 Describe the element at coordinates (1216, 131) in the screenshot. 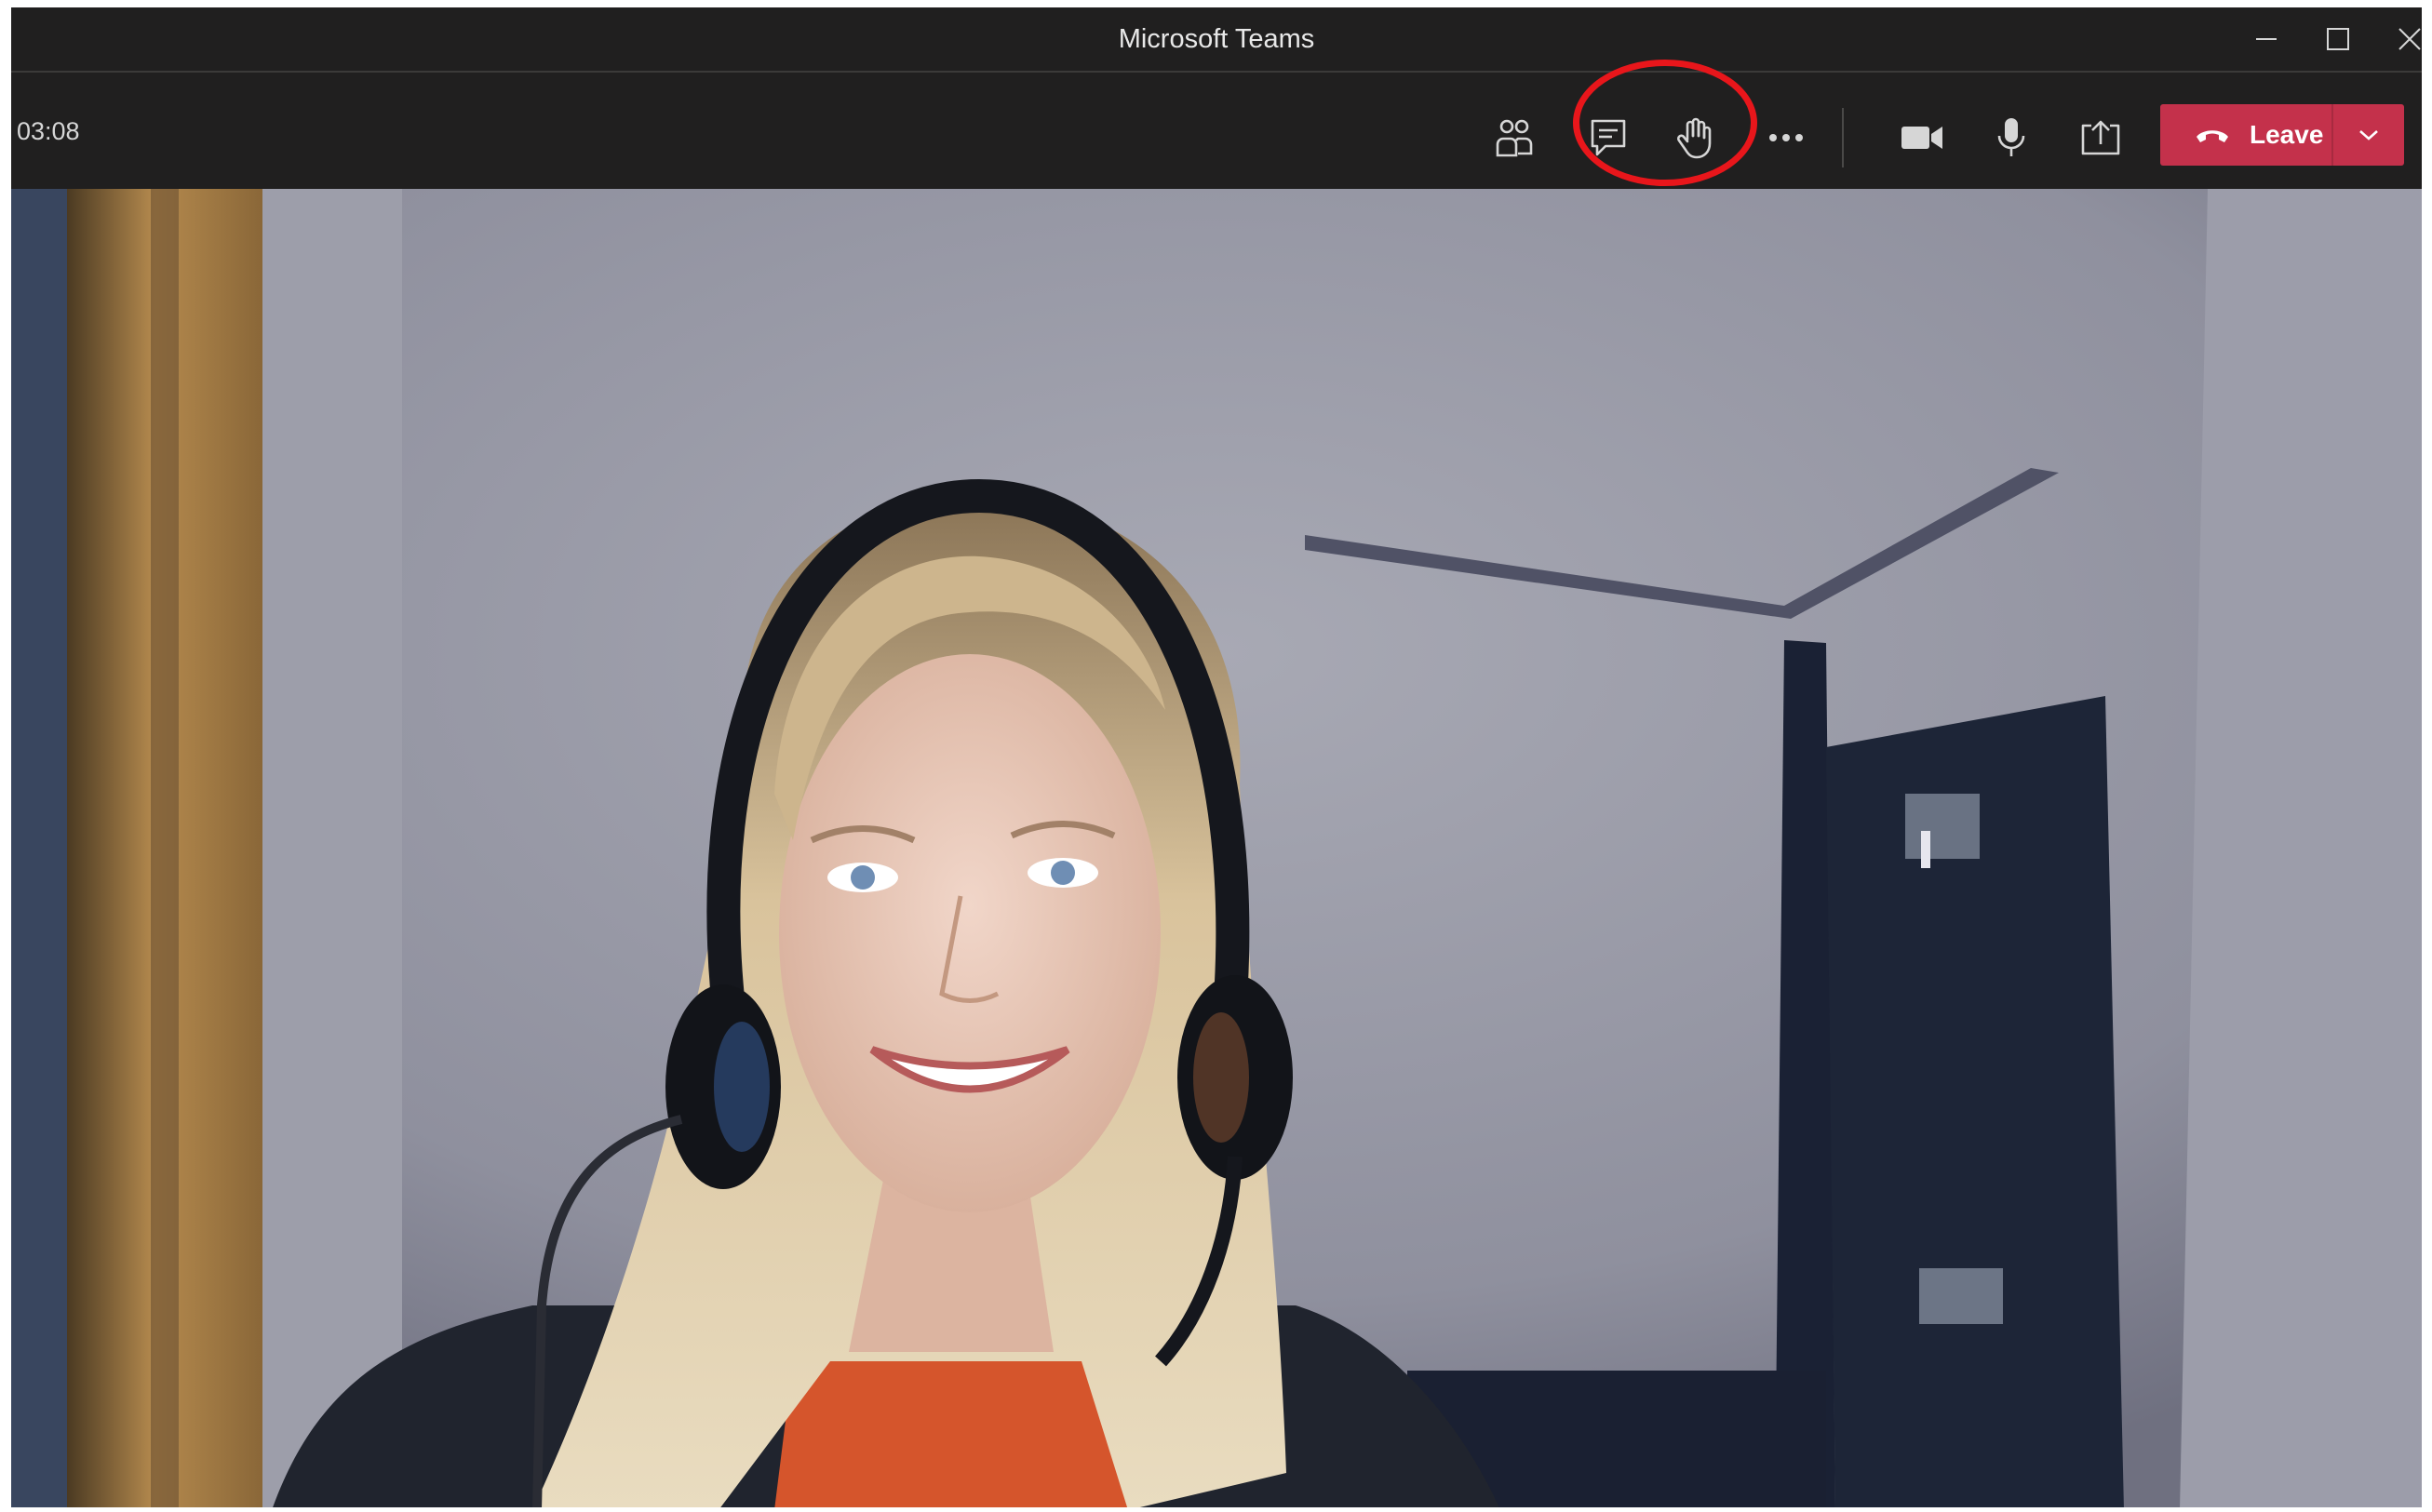

I see `meeting-toolbar: 03:08 Leave` at that location.